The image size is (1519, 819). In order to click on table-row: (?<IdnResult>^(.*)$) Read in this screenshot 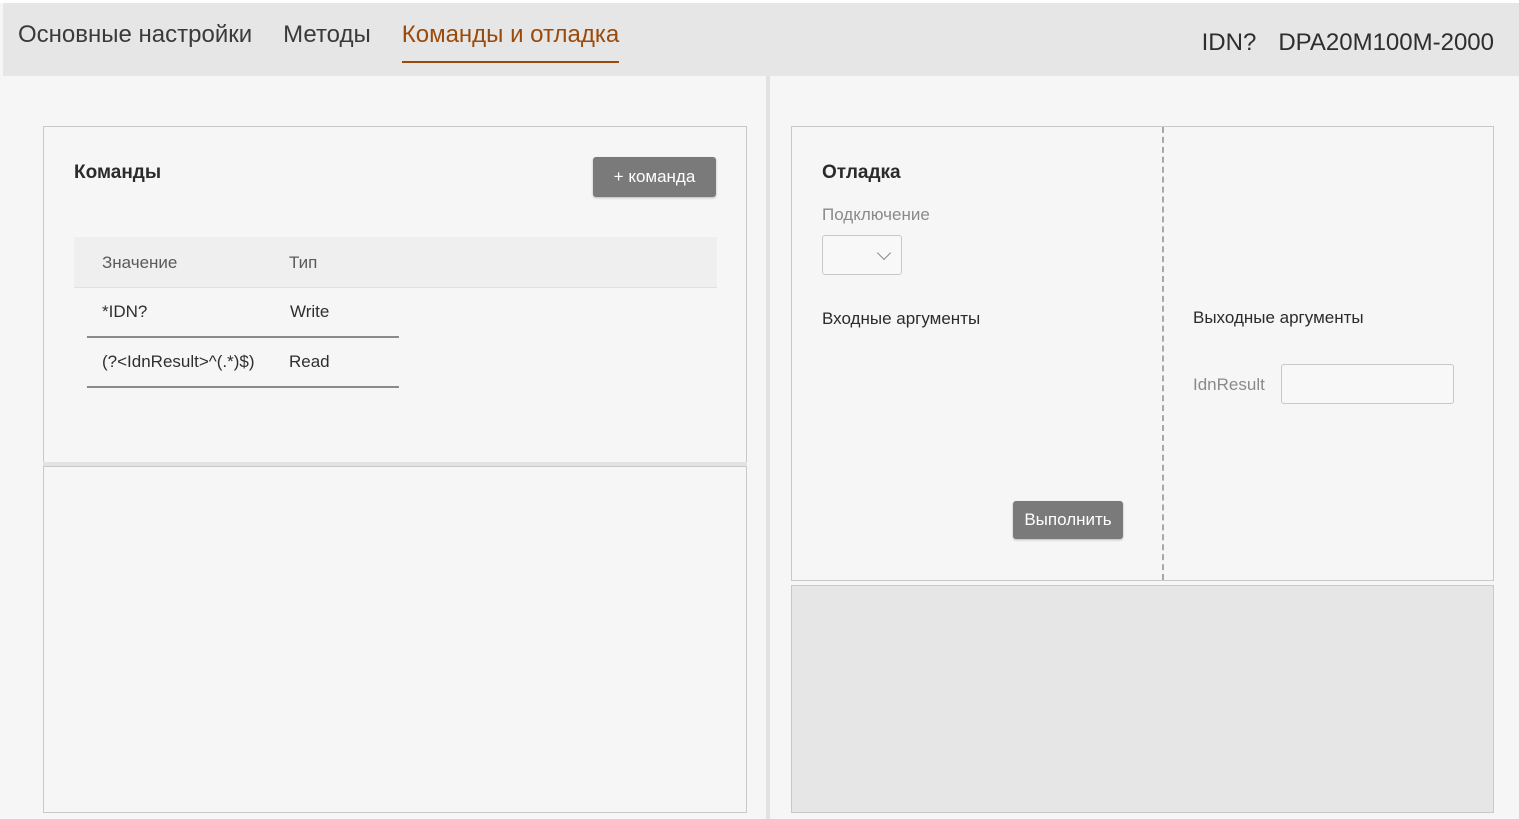, I will do `click(243, 363)`.